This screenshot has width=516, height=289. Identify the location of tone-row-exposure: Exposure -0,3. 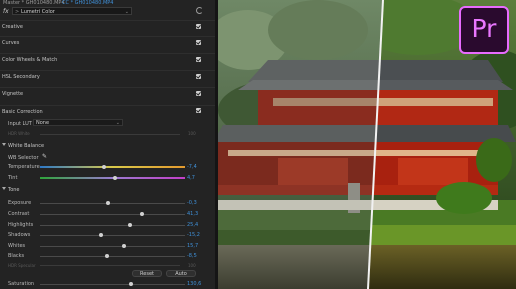
(107, 203).